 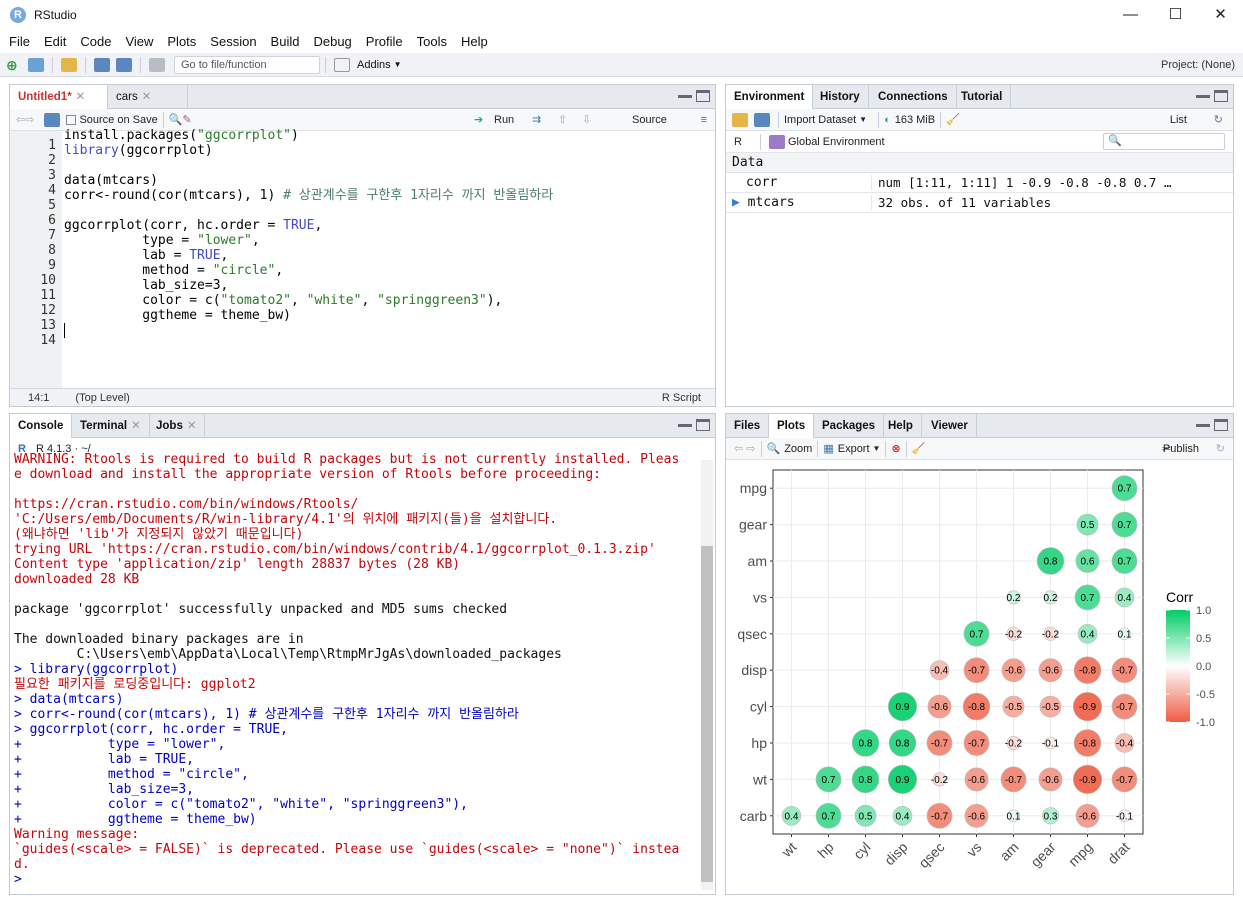 I want to click on legend-tick-label: -1.0, so click(x=1205, y=723).